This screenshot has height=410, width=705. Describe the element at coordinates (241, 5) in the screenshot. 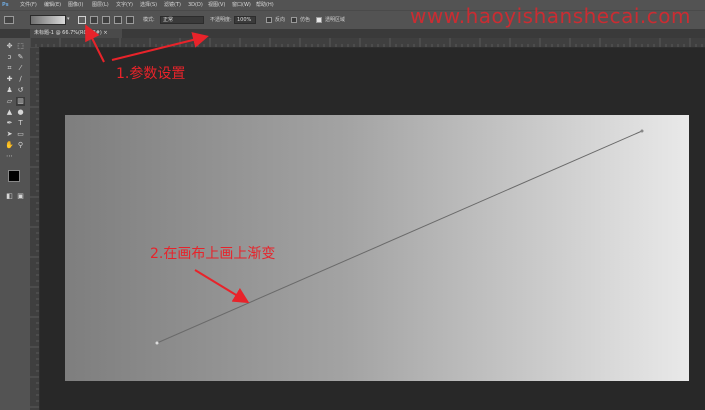

I see `menu-window: 窗口(W)` at that location.